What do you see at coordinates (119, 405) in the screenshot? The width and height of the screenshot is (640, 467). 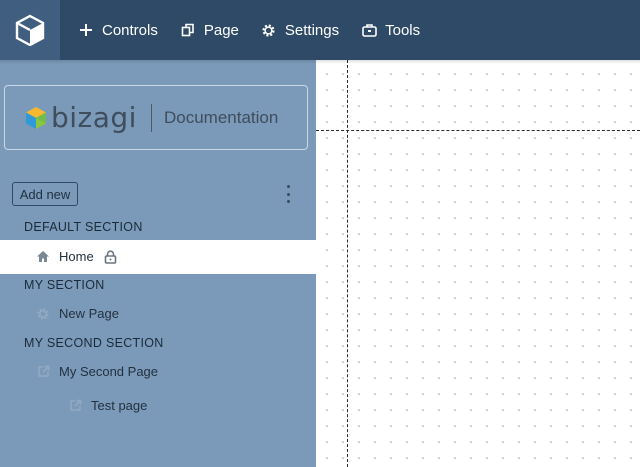 I see `page-label-test-page: Test page` at bounding box center [119, 405].